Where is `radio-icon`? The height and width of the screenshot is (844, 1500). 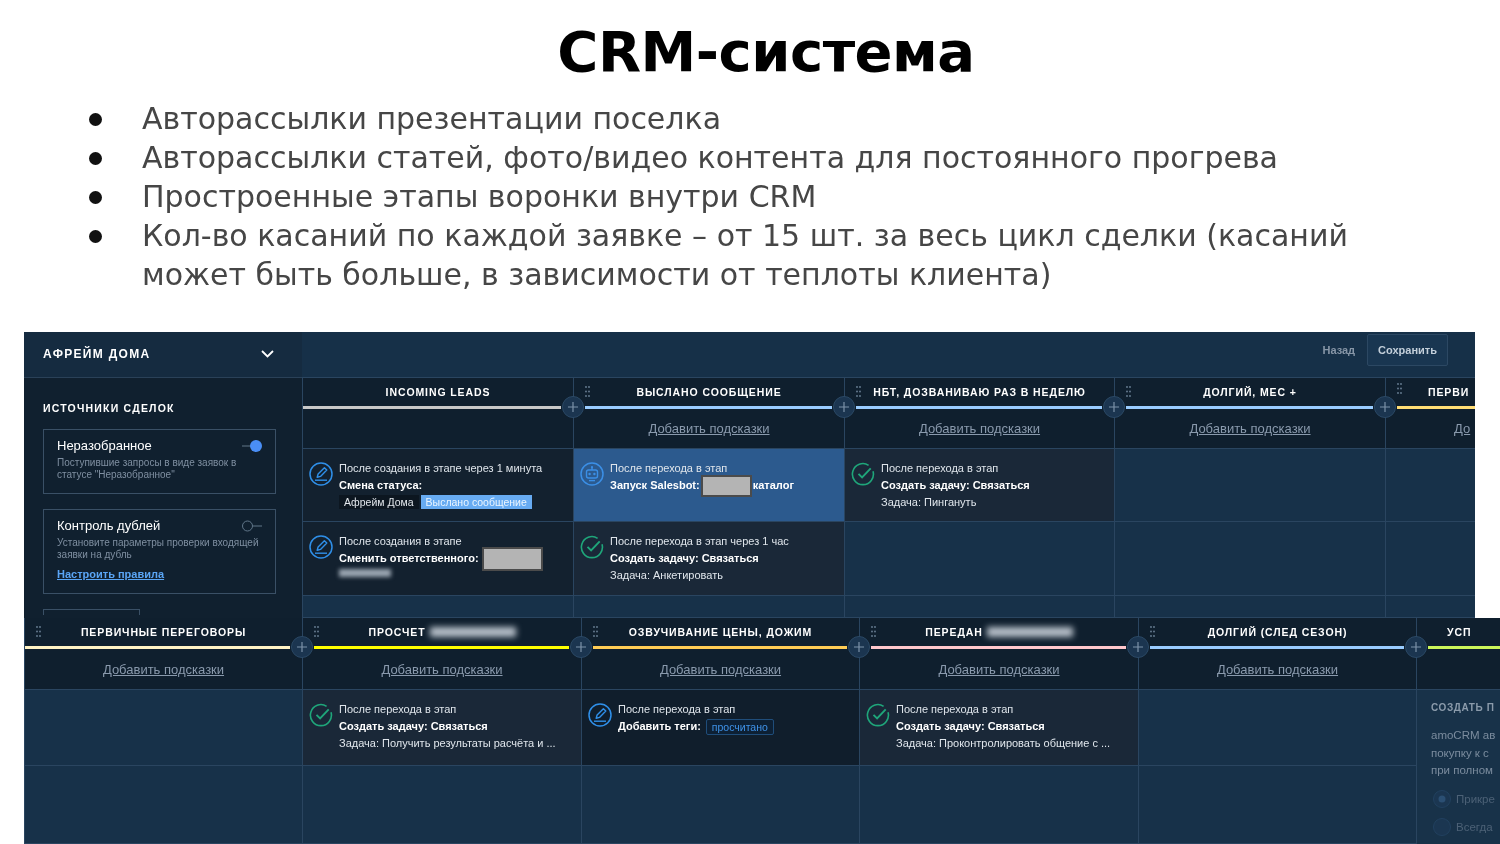
radio-icon is located at coordinates (1442, 798).